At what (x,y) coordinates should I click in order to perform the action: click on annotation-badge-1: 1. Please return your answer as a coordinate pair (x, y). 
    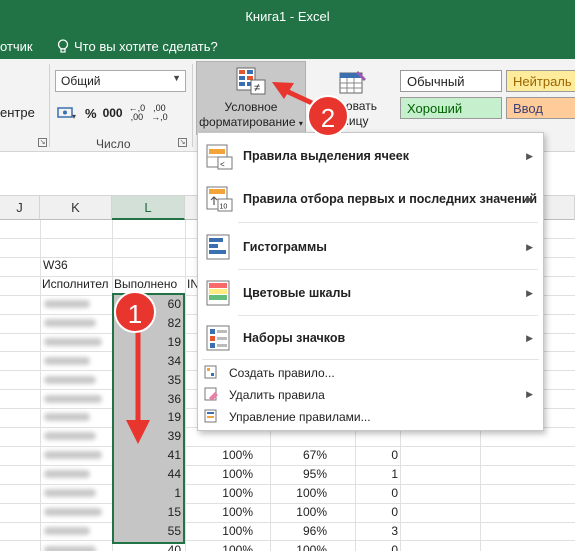
    Looking at the image, I should click on (135, 312).